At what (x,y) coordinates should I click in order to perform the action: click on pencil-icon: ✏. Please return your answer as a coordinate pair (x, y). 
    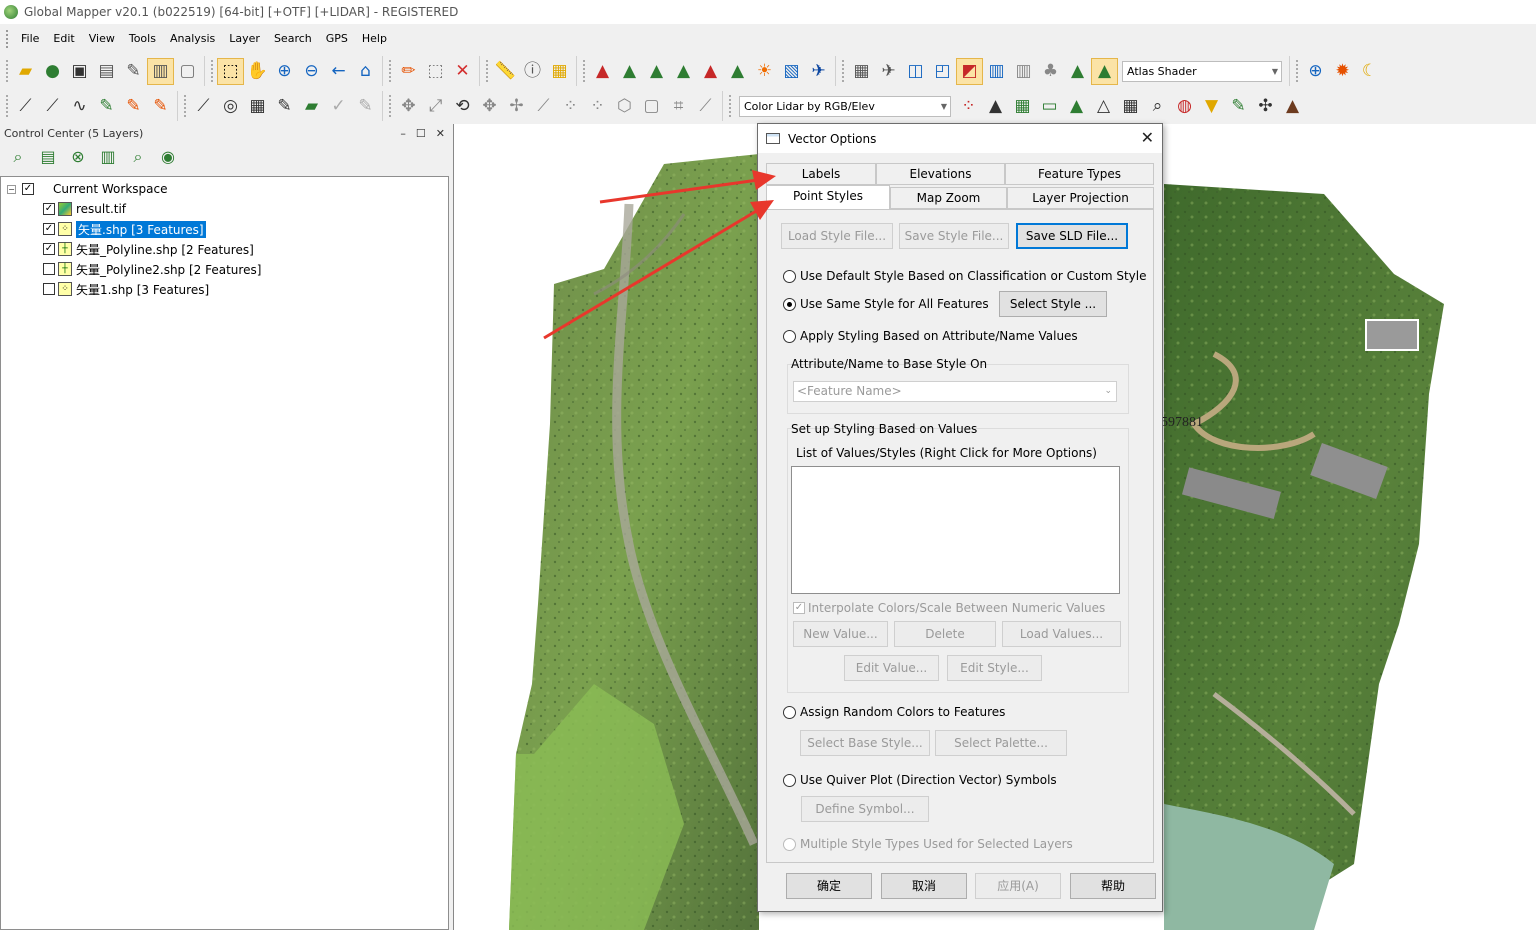
    Looking at the image, I should click on (408, 71).